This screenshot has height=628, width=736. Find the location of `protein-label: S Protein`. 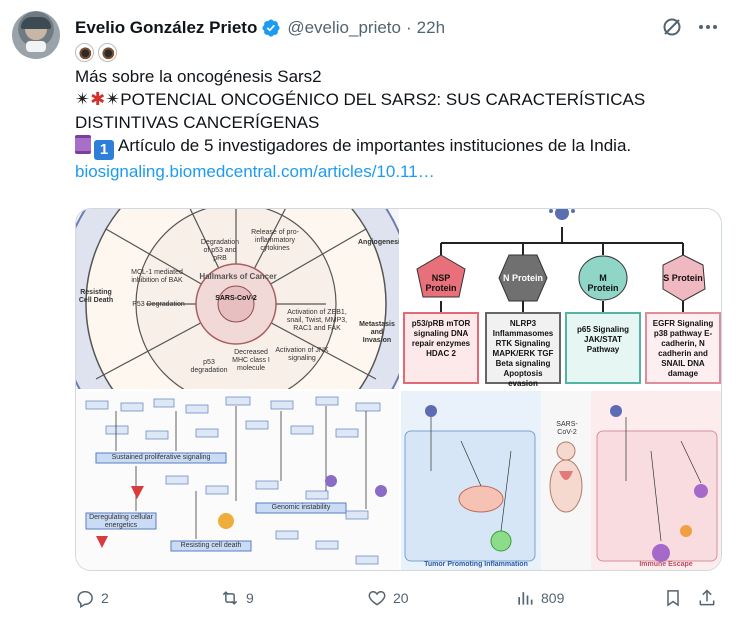

protein-label: S Protein is located at coordinates (683, 278).